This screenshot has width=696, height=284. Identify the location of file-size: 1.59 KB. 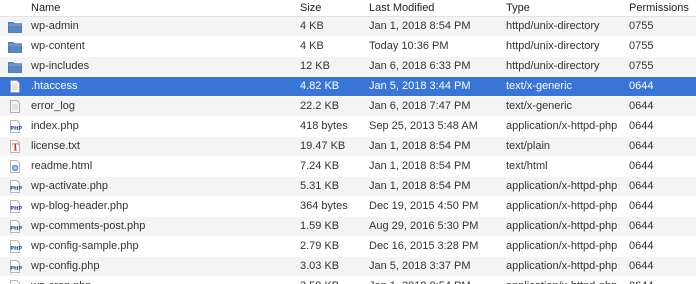
(320, 226).